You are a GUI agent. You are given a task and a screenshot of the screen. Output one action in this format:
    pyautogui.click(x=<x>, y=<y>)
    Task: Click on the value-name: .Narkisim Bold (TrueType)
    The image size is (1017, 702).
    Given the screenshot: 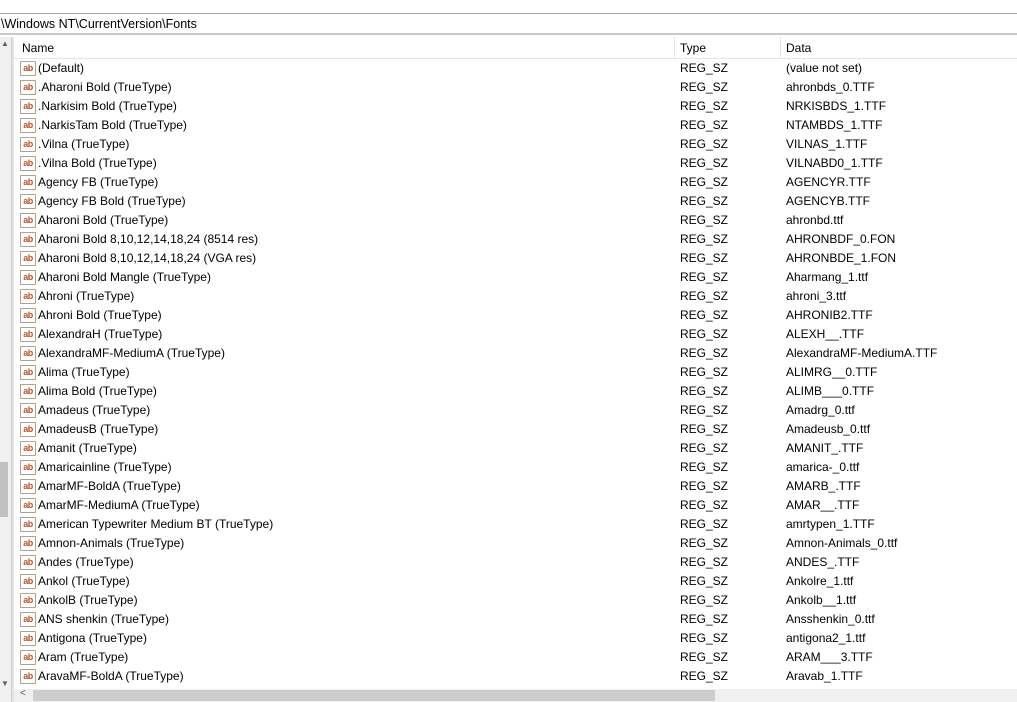 What is the action you would take?
    pyautogui.click(x=107, y=106)
    